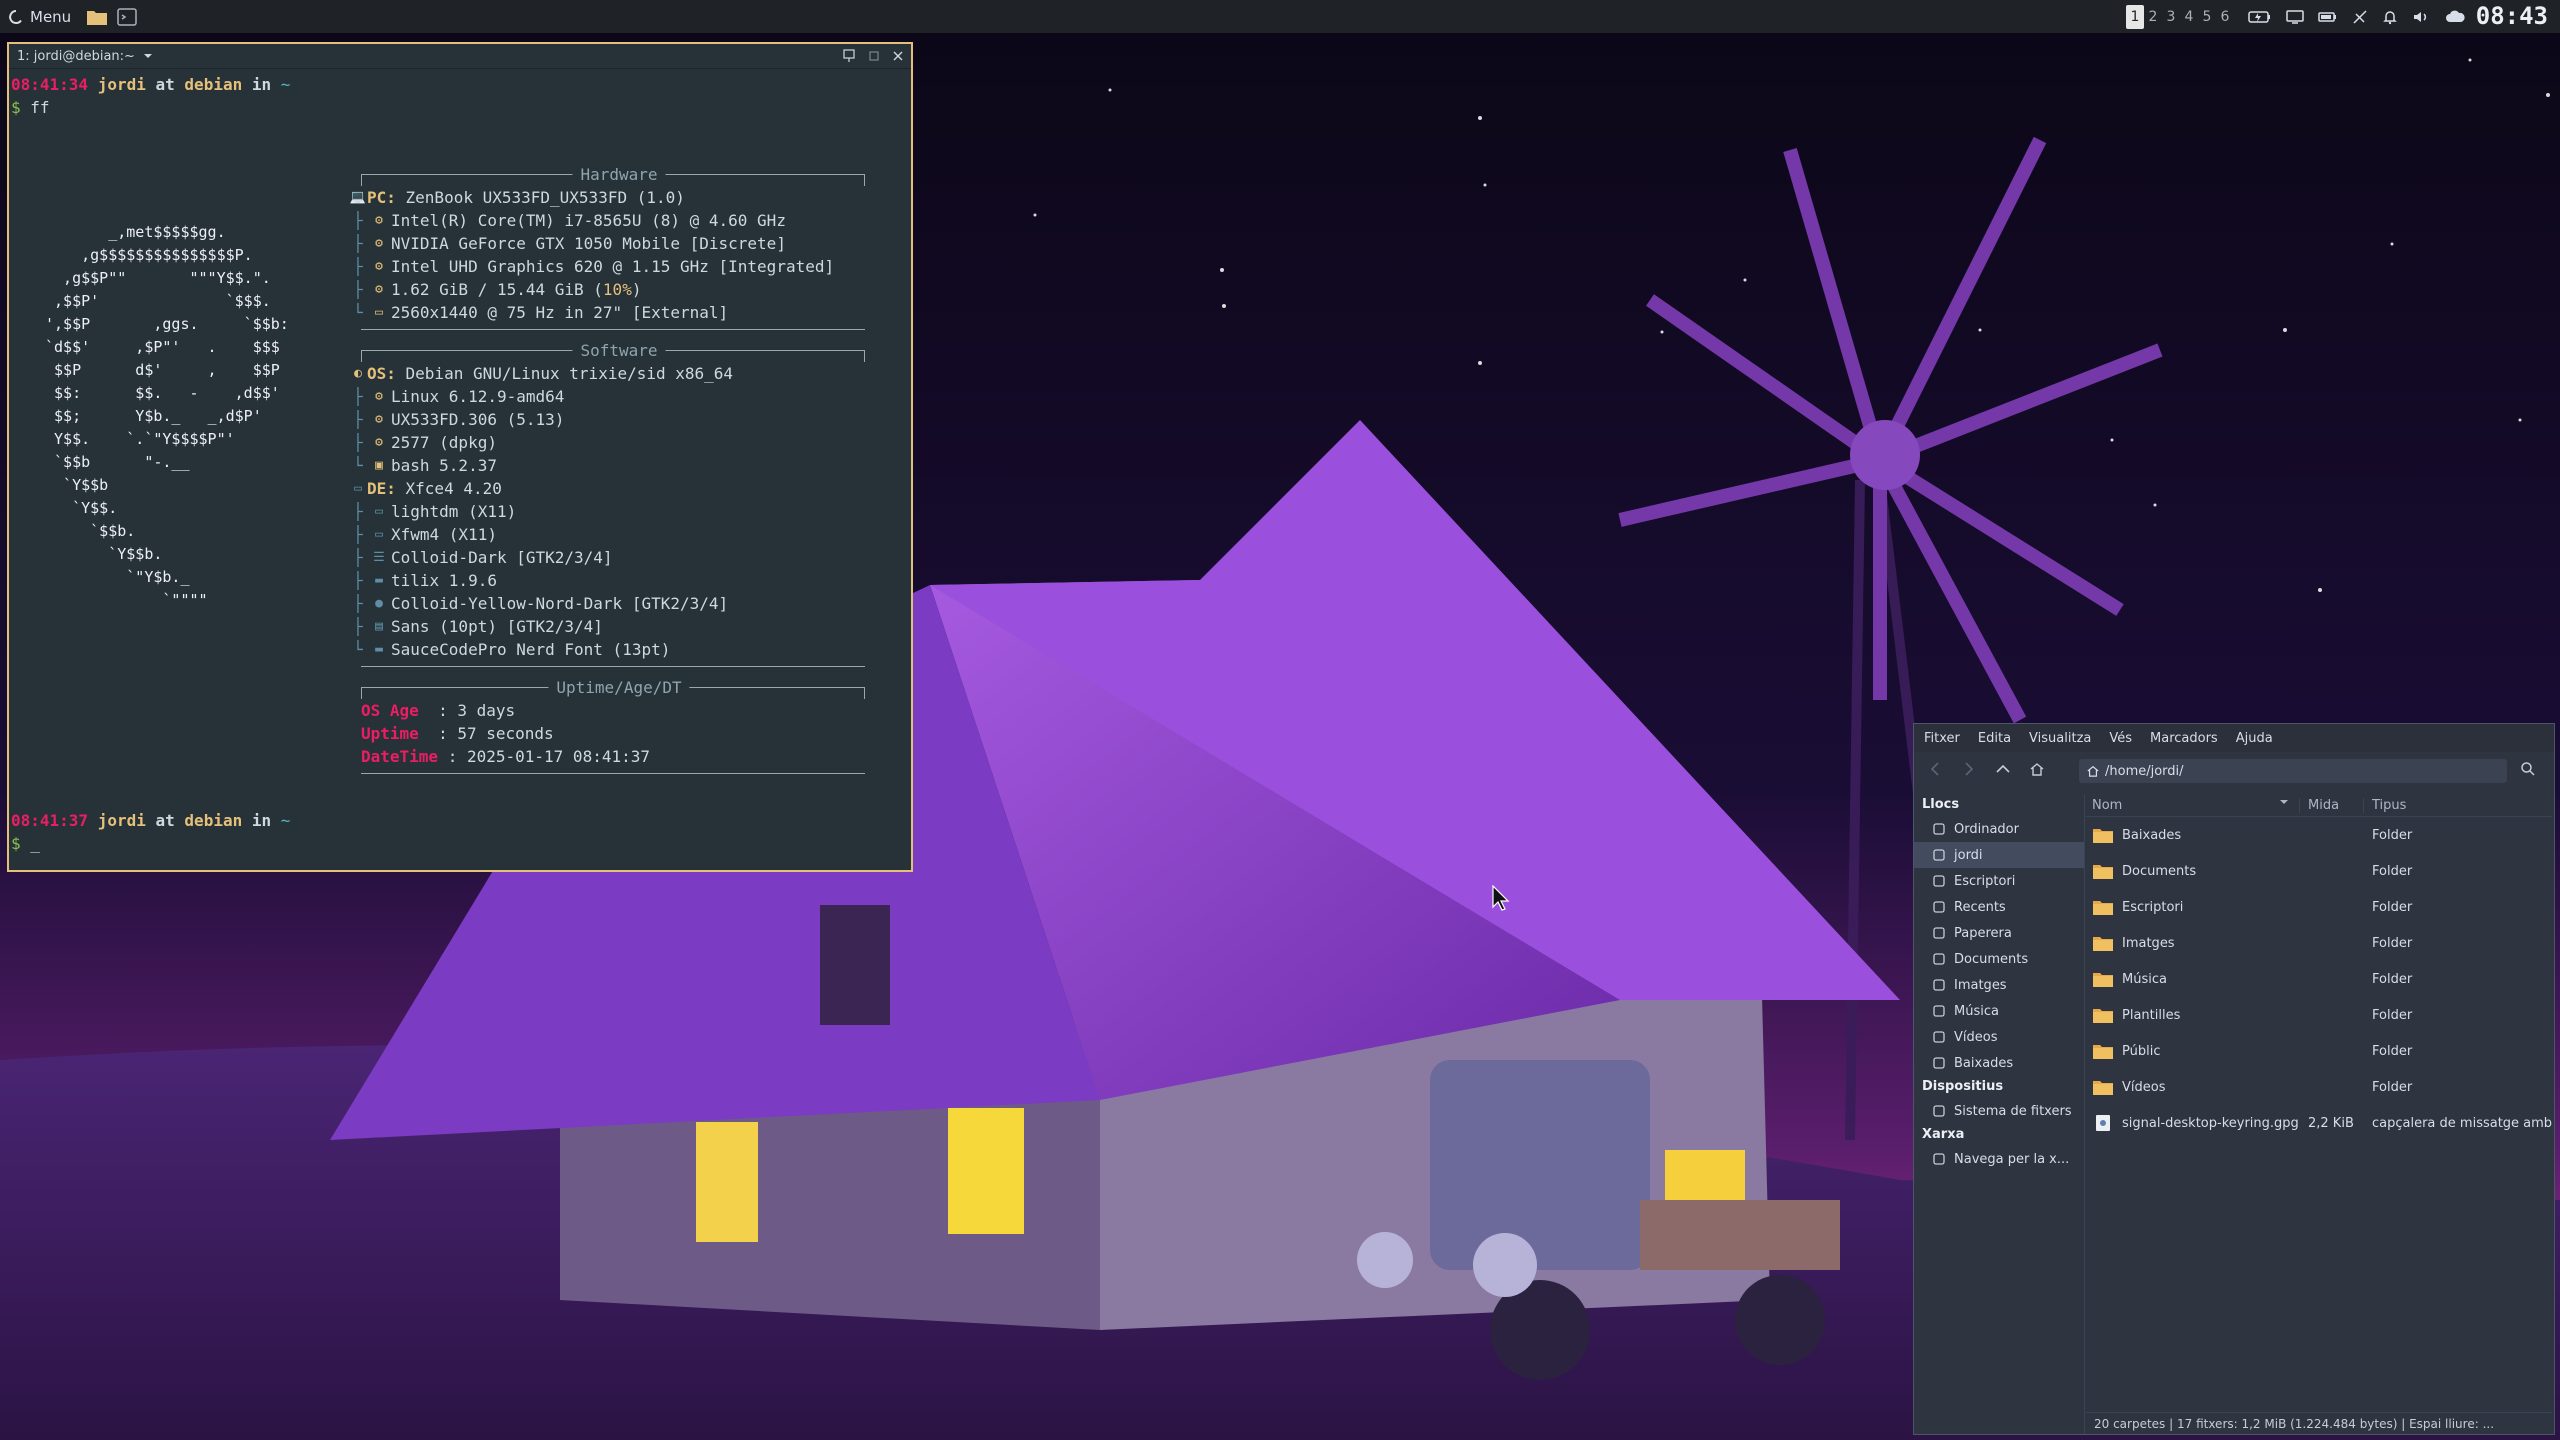 Image resolution: width=2560 pixels, height=1440 pixels. Describe the element at coordinates (2193, 805) in the screenshot. I see `column-name-header: Nom` at that location.